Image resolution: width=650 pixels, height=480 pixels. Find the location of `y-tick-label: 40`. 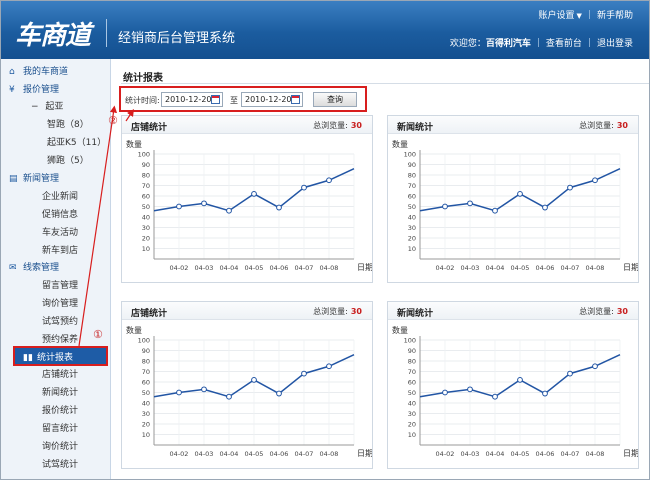

y-tick-label: 40 is located at coordinates (412, 404).